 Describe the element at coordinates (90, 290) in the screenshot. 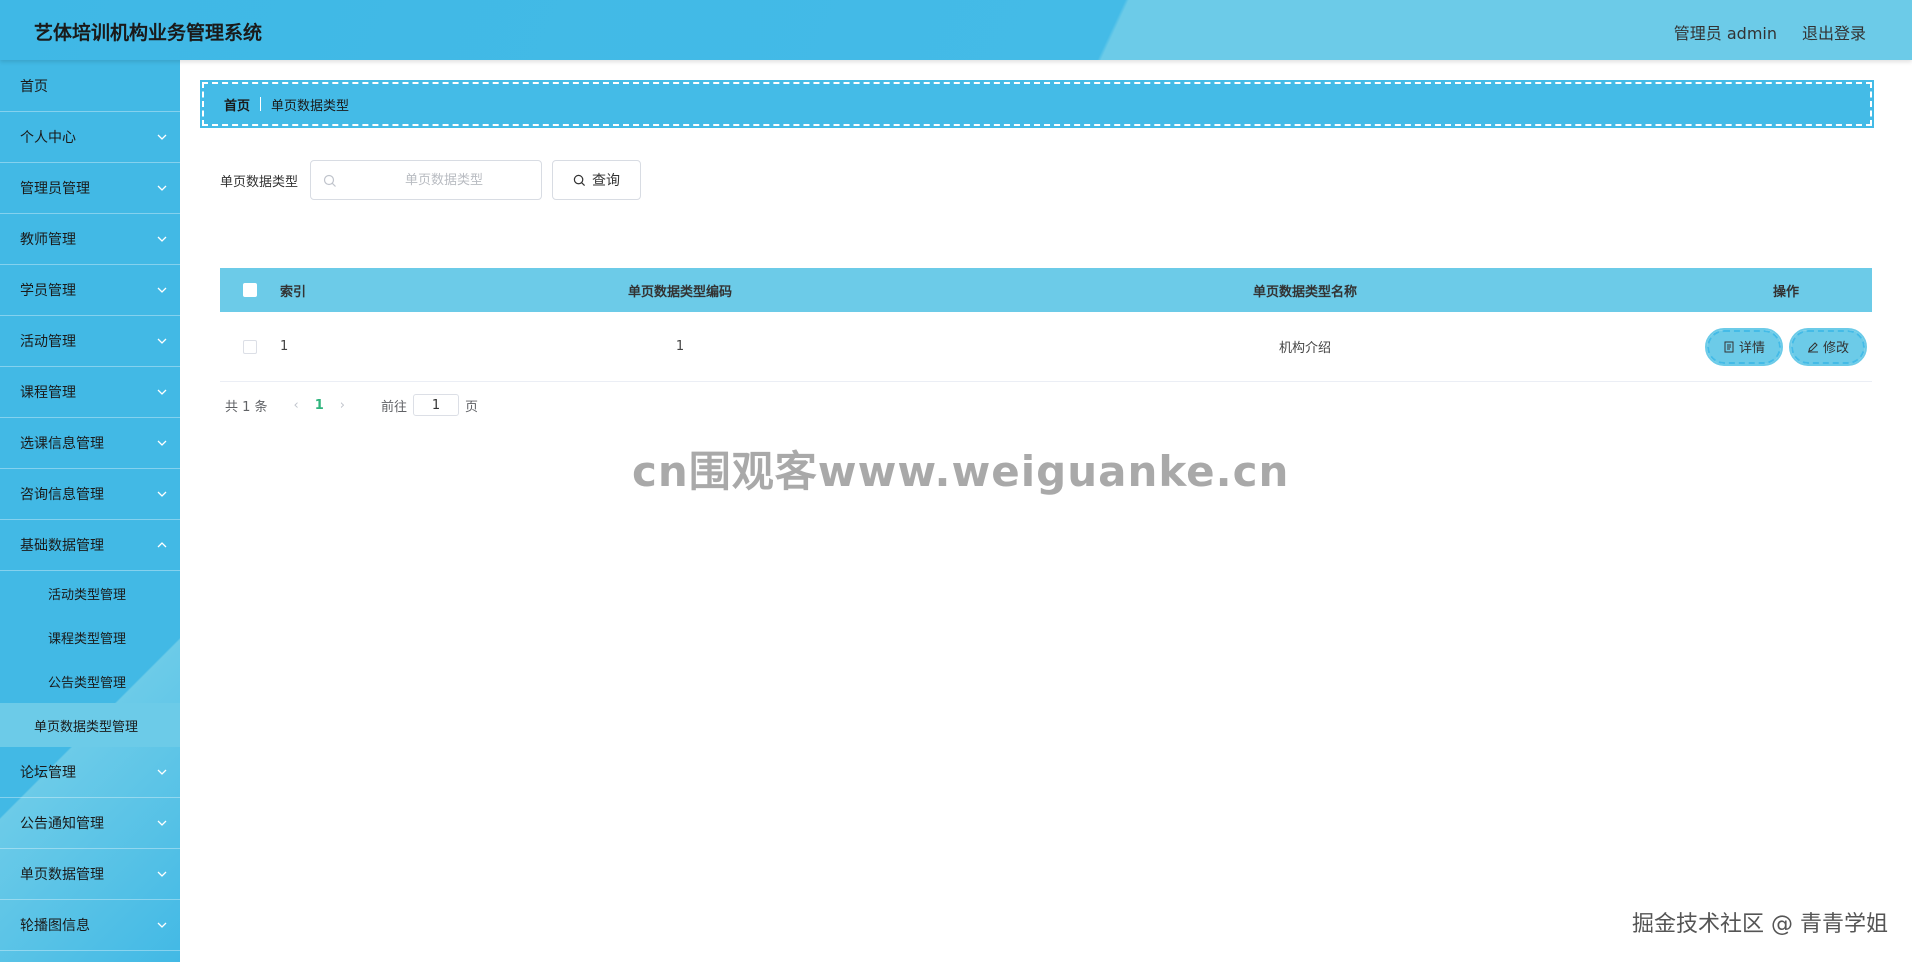

I see `sidebar-item-student: 学员管理` at that location.